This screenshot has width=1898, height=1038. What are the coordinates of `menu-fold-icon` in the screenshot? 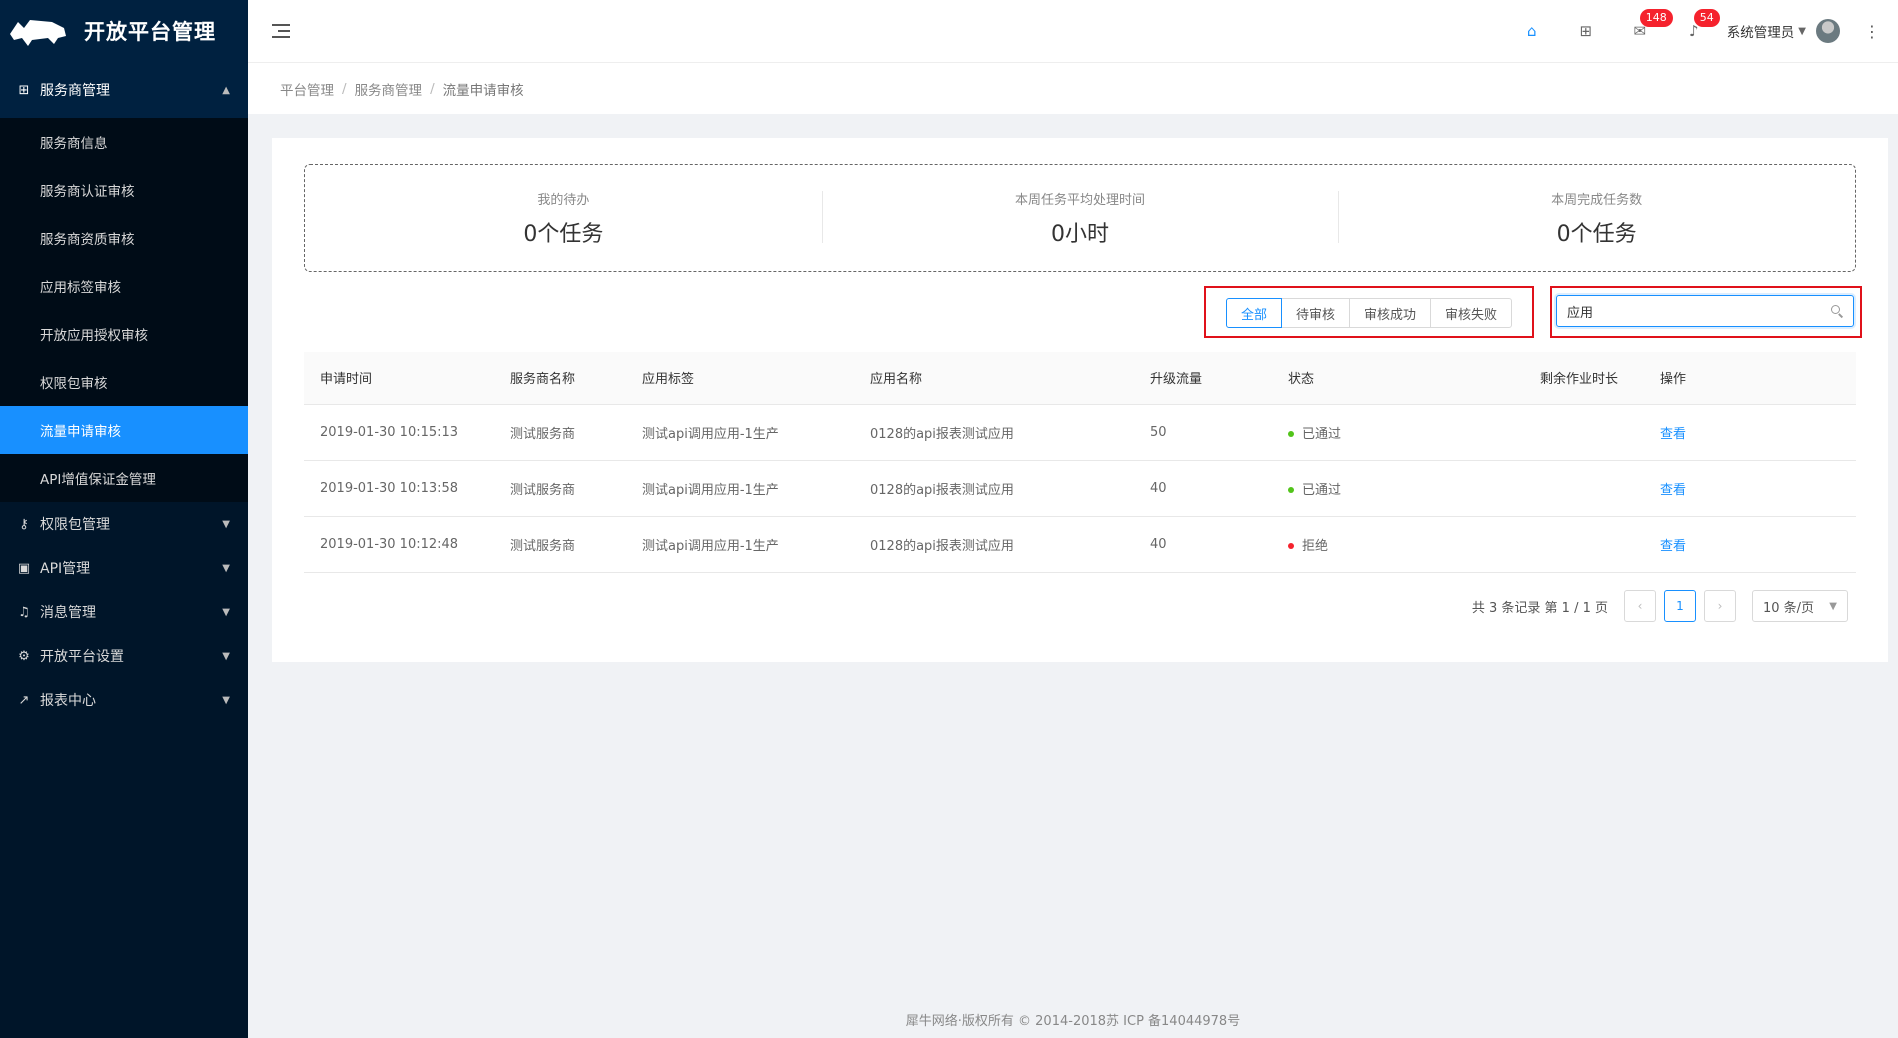 It's located at (281, 31).